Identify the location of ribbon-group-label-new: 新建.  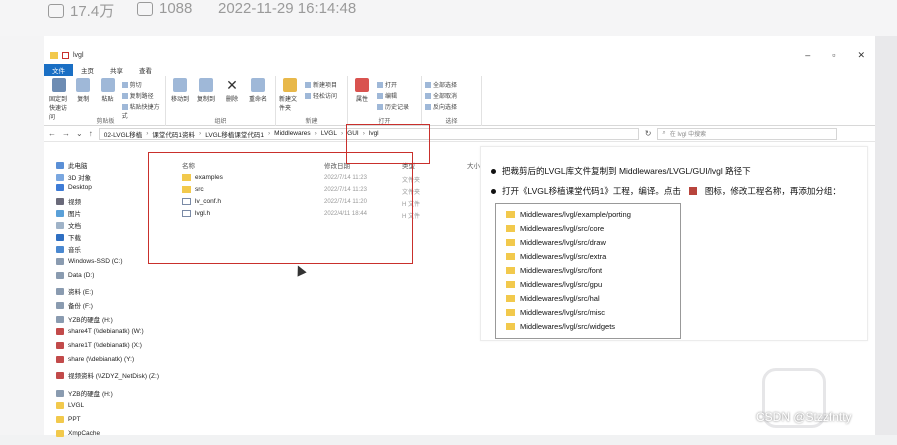
(311, 122).